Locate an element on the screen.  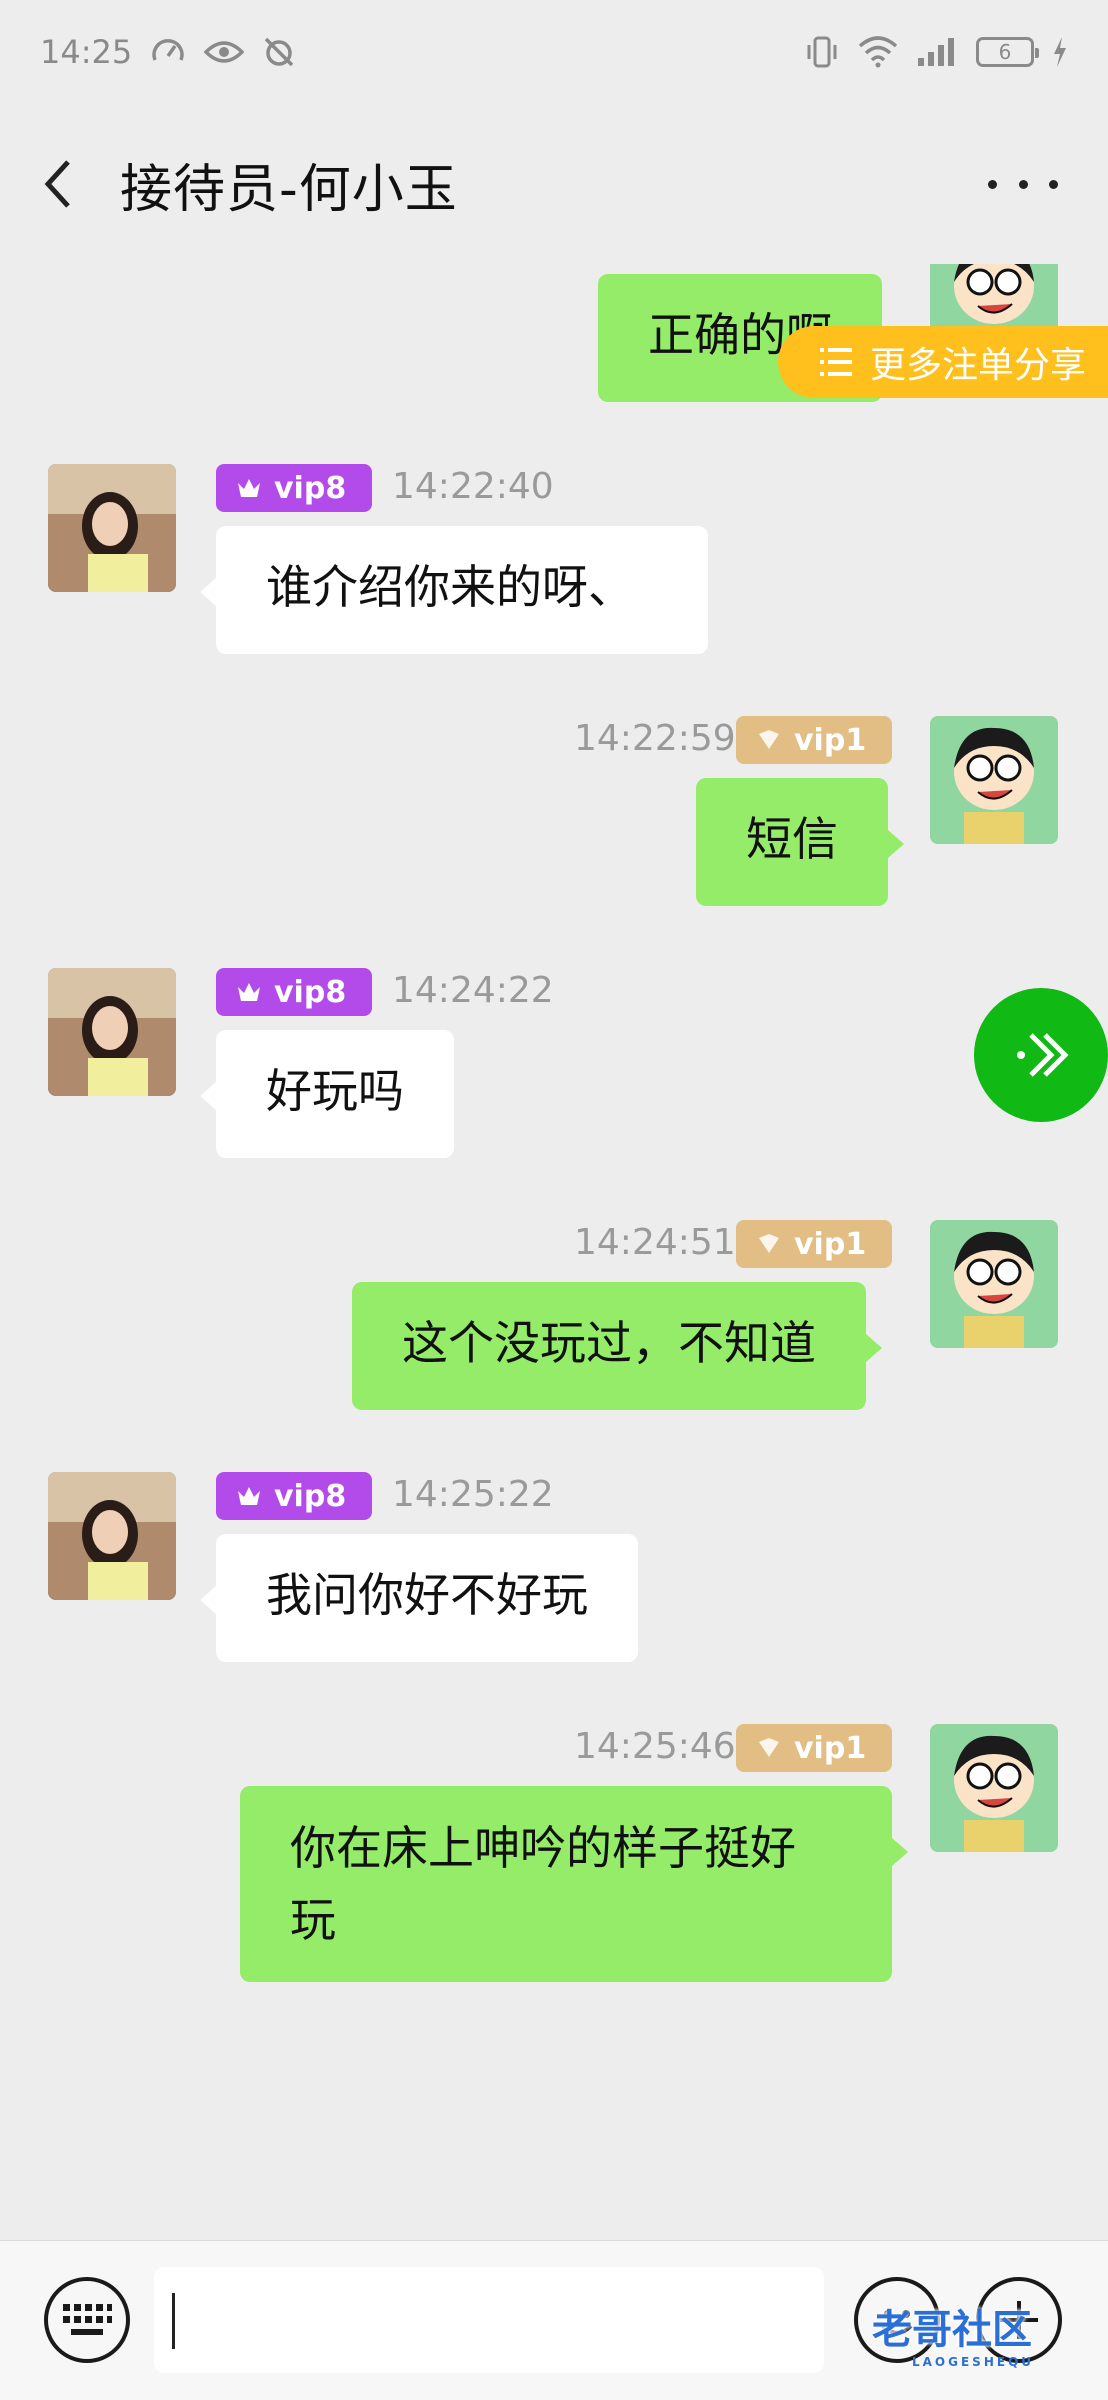
vibrate-icon is located at coordinates (822, 52).